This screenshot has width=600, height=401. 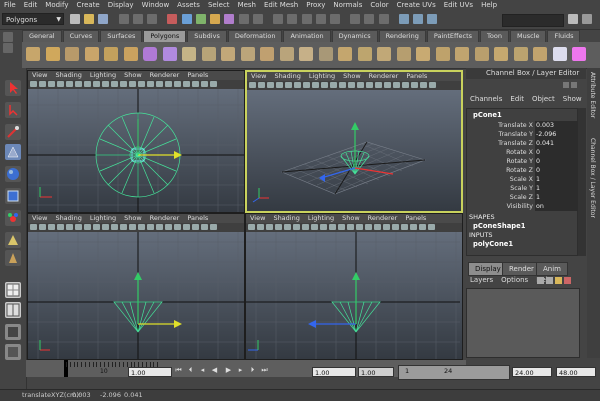 What do you see at coordinates (13, 88) in the screenshot?
I see `select-tool-icon` at bounding box center [13, 88].